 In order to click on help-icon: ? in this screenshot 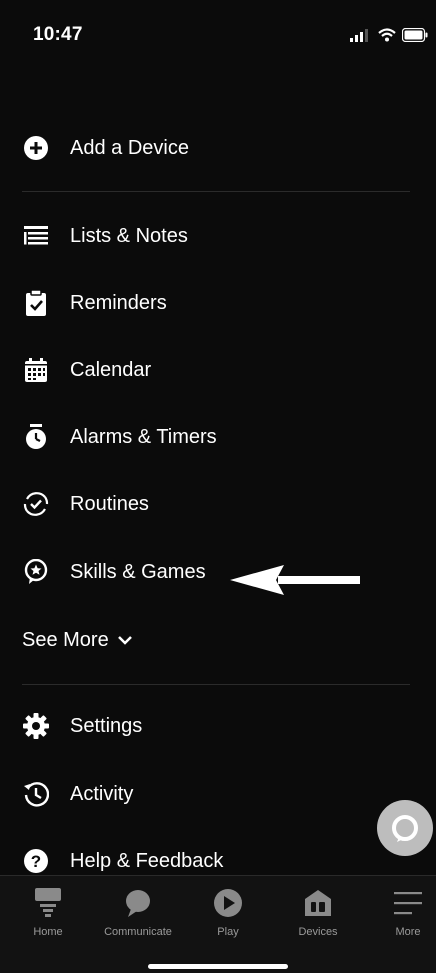, I will do `click(36, 861)`.